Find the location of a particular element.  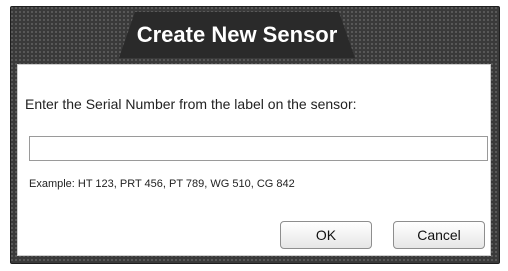

serial-number-input is located at coordinates (258, 148).